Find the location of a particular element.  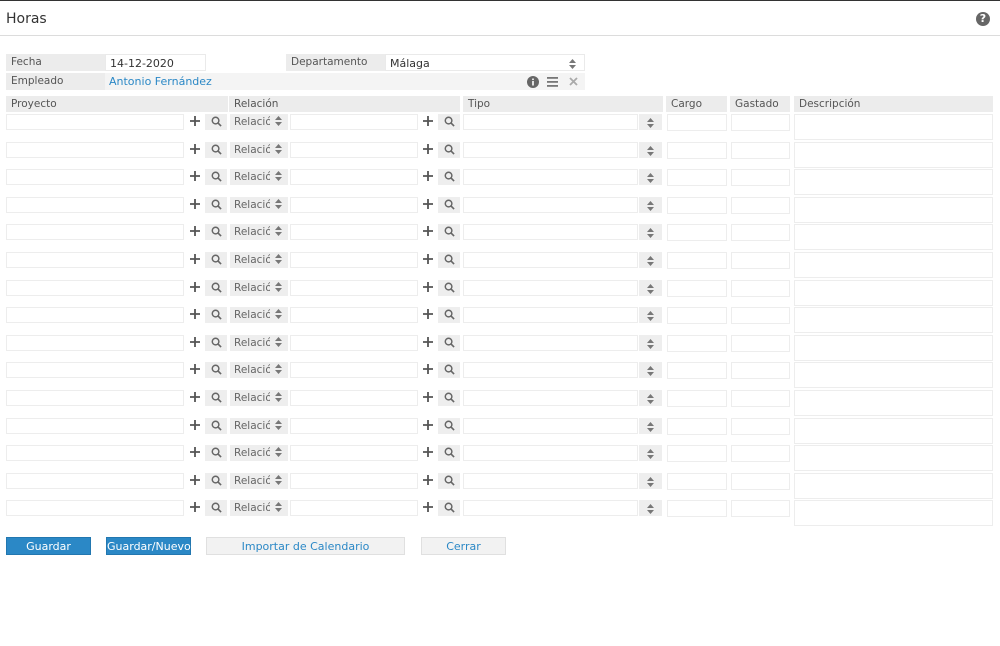

empleado-value: Antonio Fernández is located at coordinates (160, 81).